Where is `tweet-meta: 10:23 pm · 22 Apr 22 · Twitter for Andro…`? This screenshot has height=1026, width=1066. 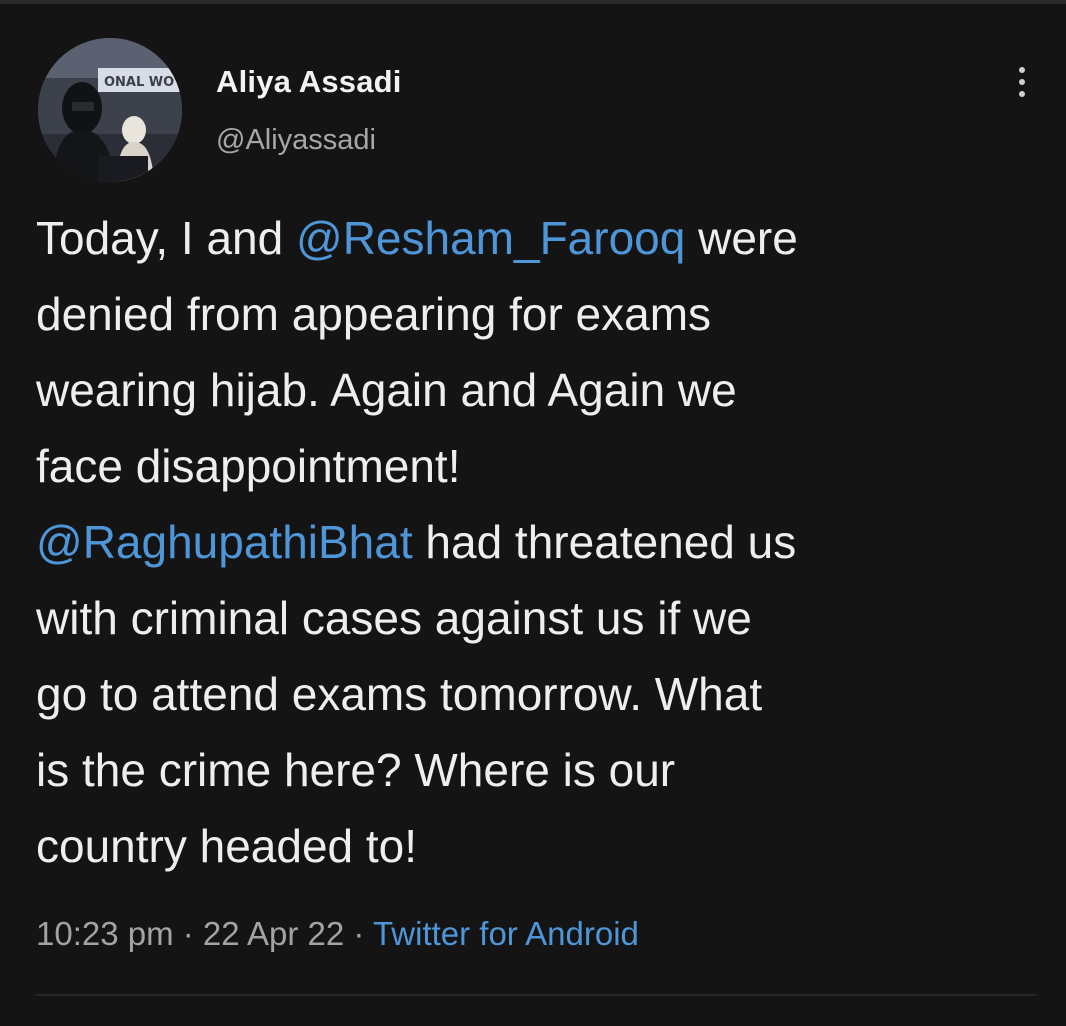 tweet-meta: 10:23 pm · 22 Apr 22 · Twitter for Andro… is located at coordinates (337, 934).